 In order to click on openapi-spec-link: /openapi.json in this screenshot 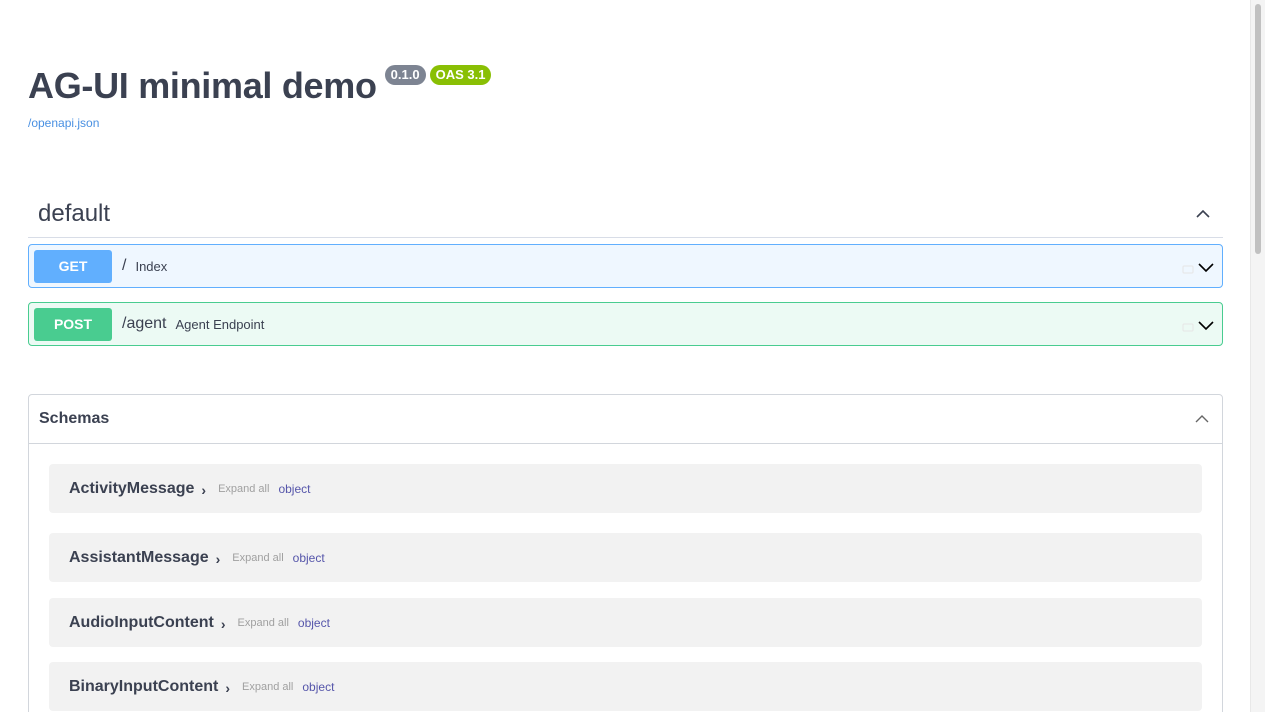, I will do `click(625, 123)`.